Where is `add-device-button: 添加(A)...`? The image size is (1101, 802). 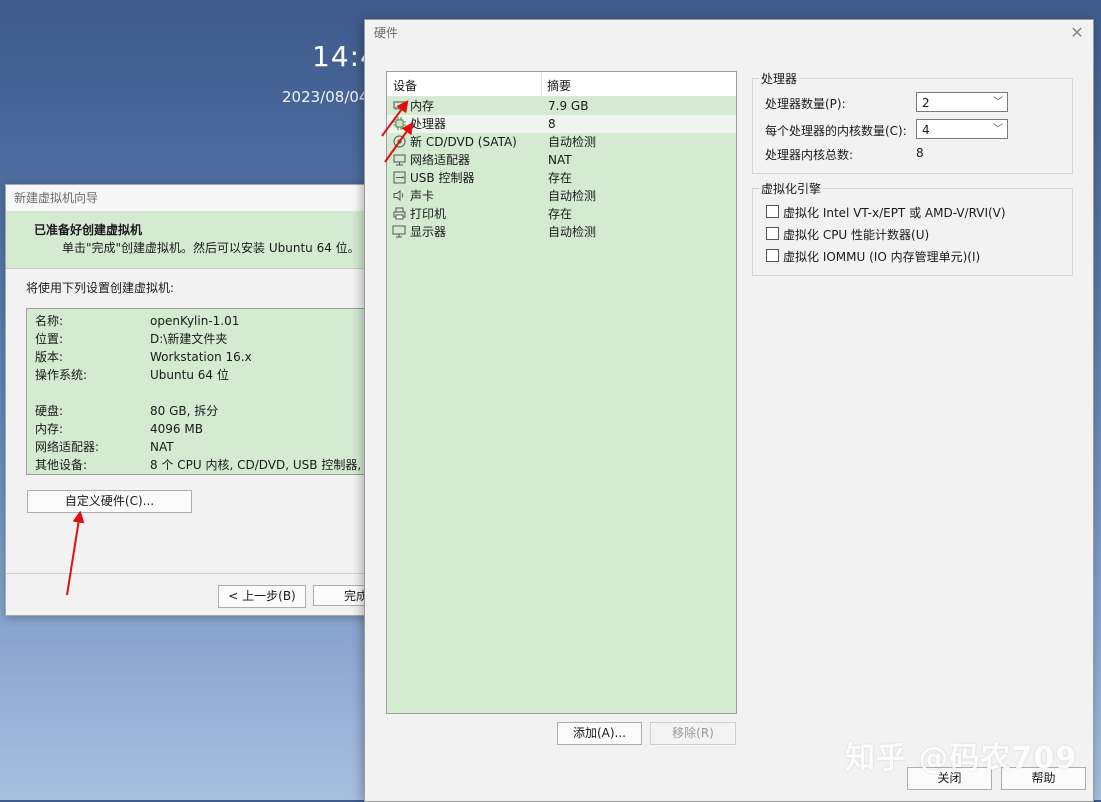
add-device-button: 添加(A)... is located at coordinates (599, 733).